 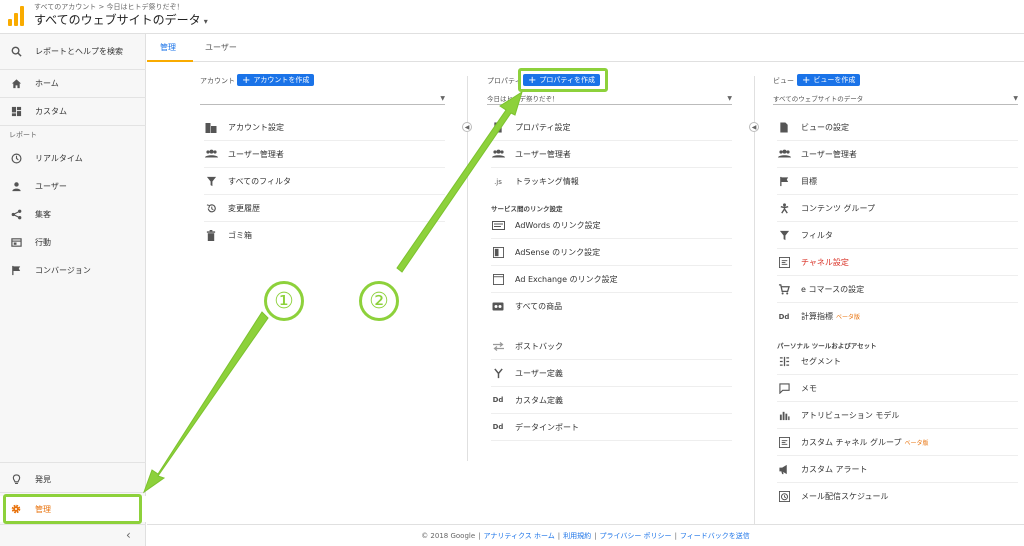 I want to click on view-selector: すべてのウェブサイトのデータ ▼, so click(x=895, y=99).